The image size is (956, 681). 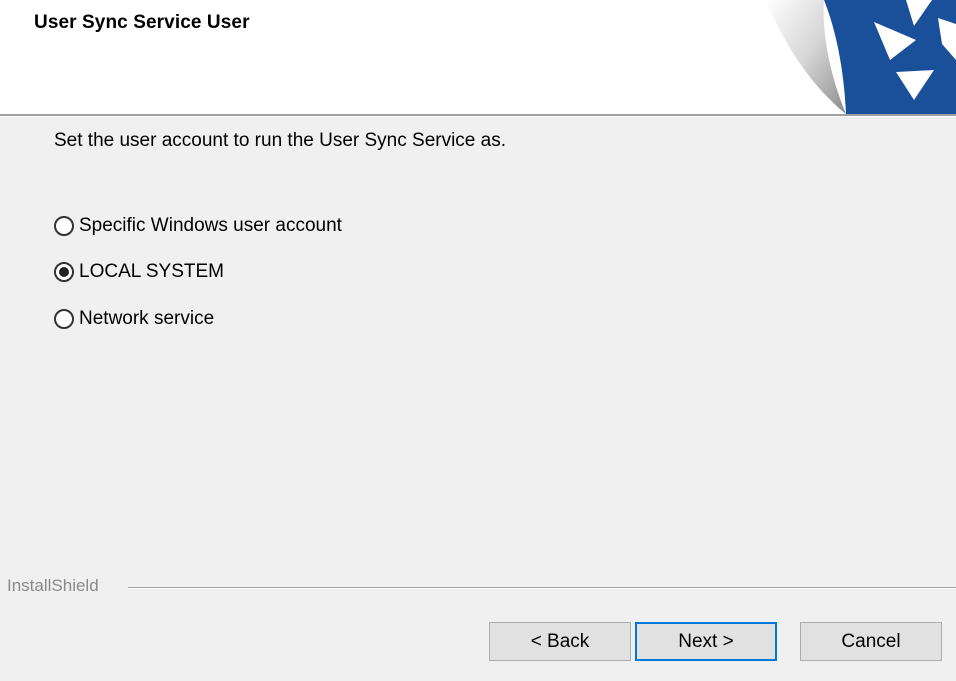 I want to click on installer-page-curl-logo-icon, so click(x=856, y=57).